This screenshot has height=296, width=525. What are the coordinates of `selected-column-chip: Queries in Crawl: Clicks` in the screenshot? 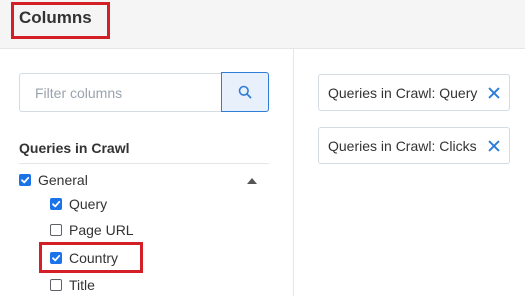 It's located at (414, 145).